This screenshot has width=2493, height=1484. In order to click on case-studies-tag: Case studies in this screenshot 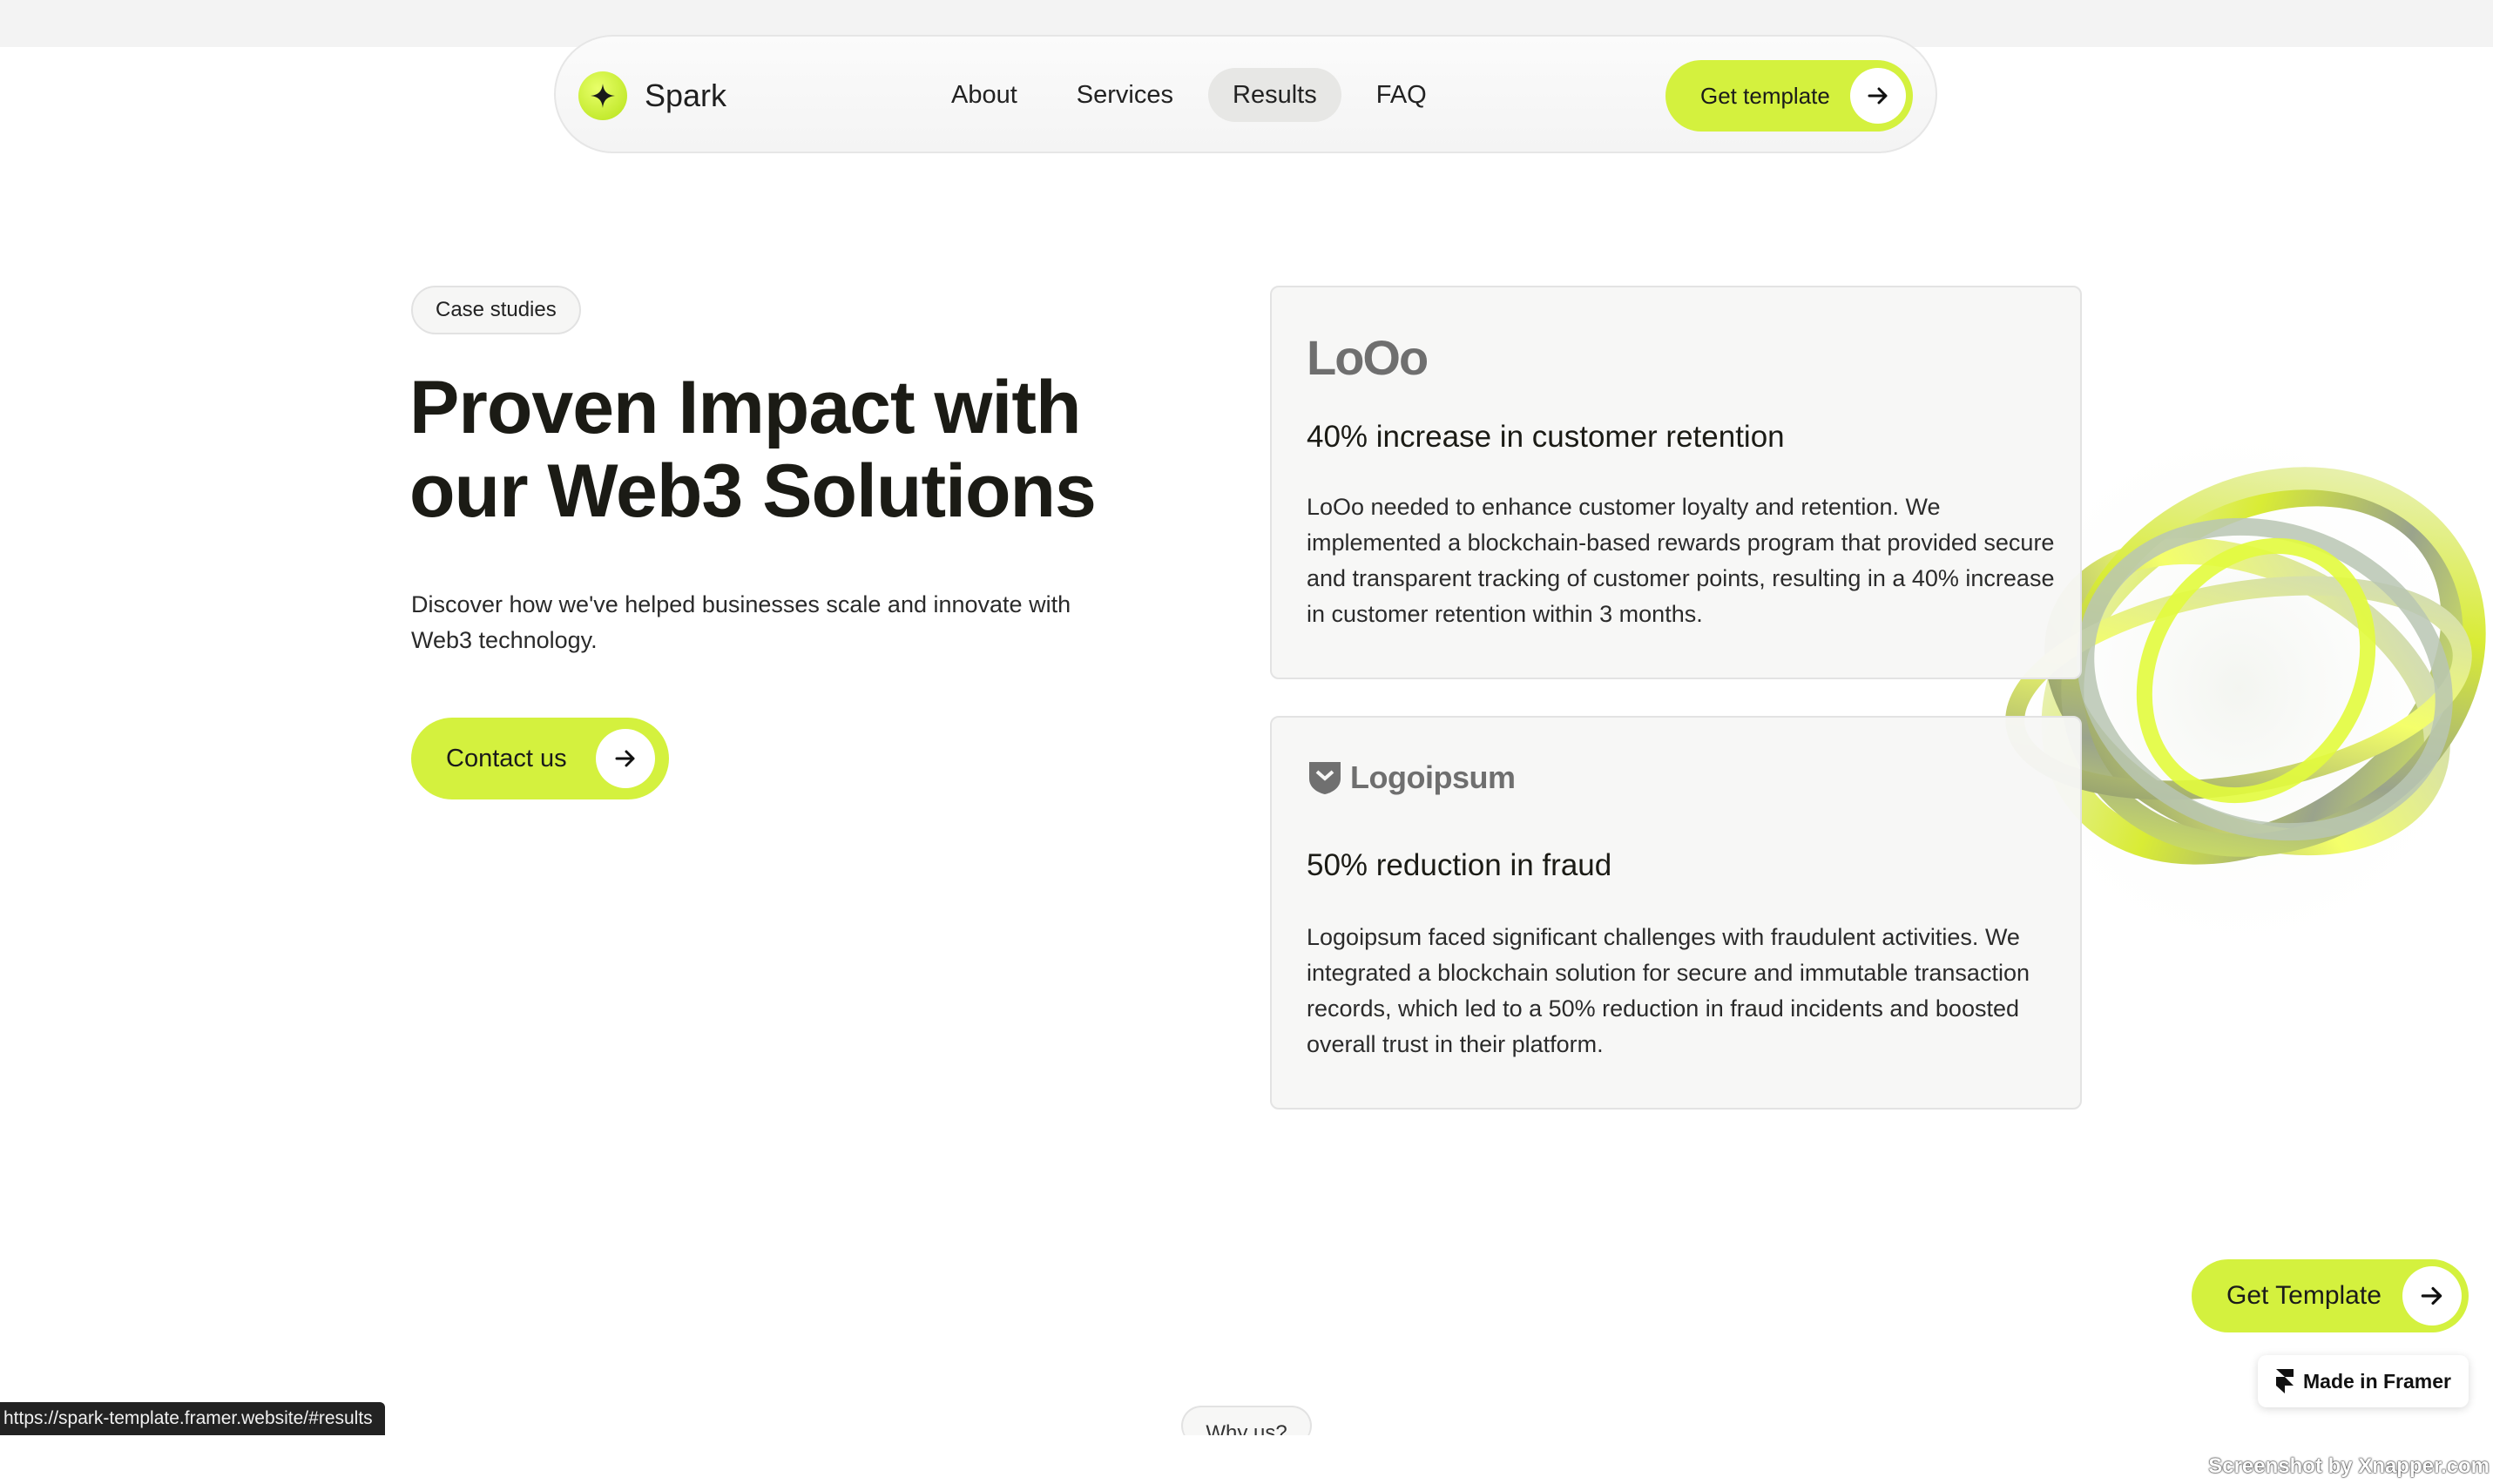, I will do `click(496, 310)`.